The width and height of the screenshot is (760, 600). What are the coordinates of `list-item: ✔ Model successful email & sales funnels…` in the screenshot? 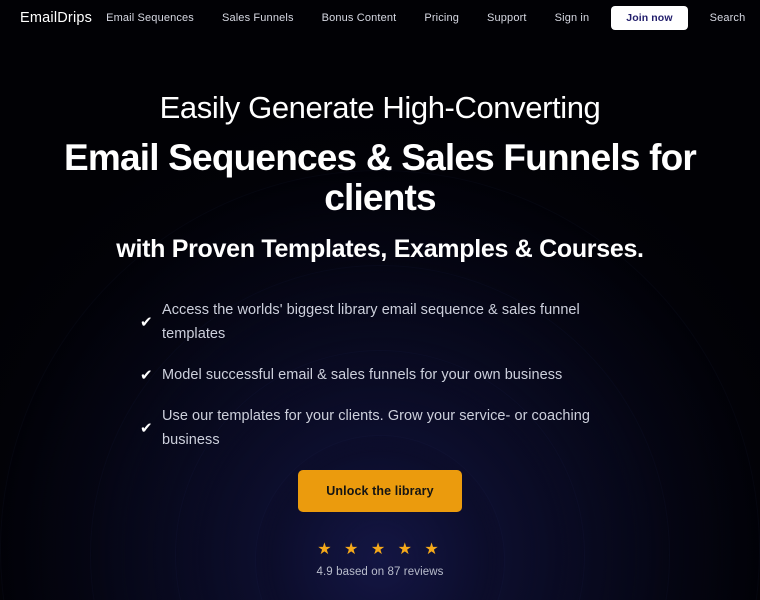 It's located at (380, 375).